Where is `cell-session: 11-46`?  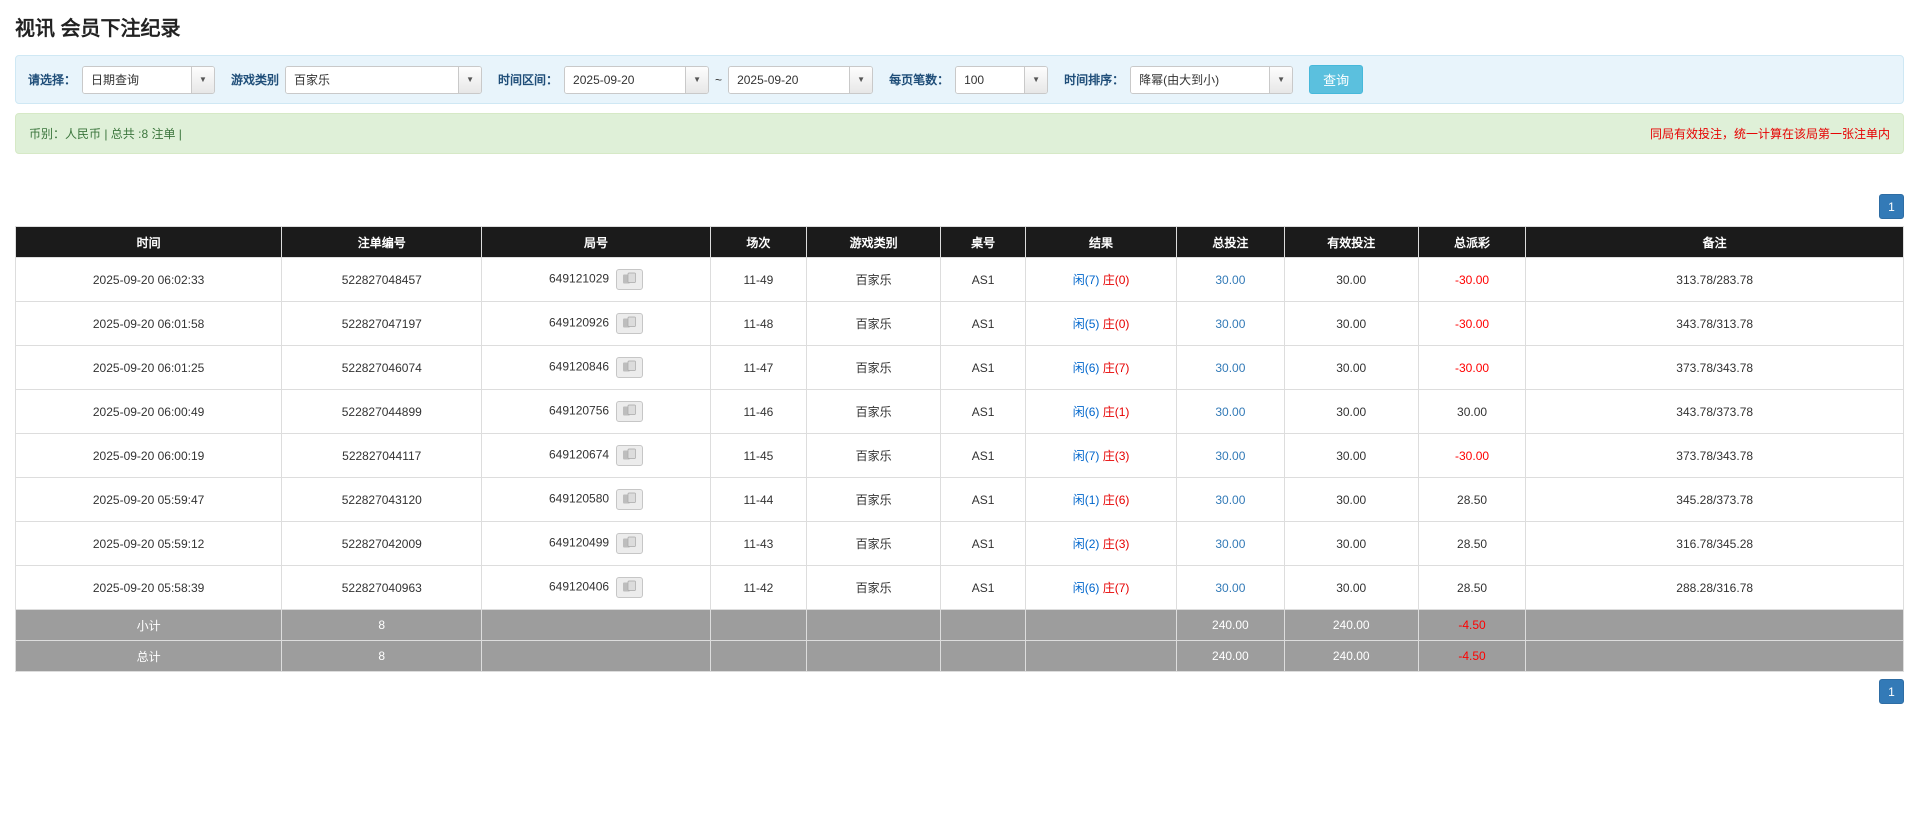 cell-session: 11-46 is located at coordinates (758, 411).